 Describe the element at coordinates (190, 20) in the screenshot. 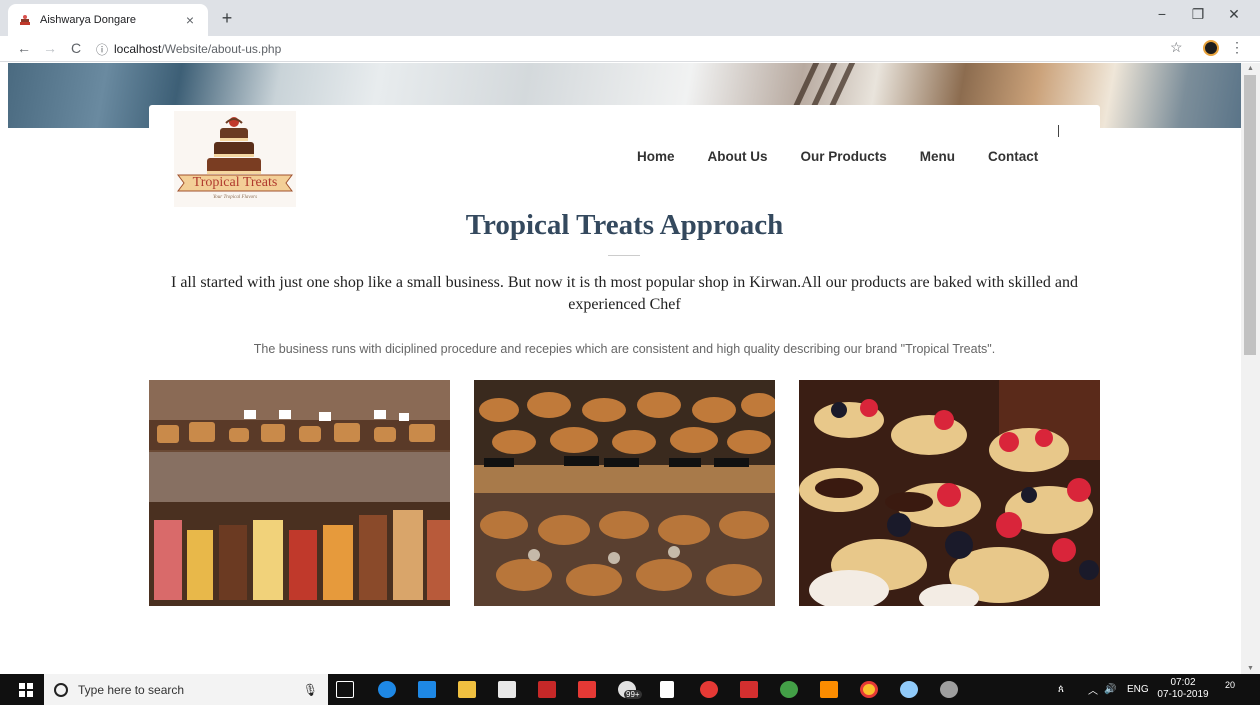

I see `tab-close-icon: ×` at that location.